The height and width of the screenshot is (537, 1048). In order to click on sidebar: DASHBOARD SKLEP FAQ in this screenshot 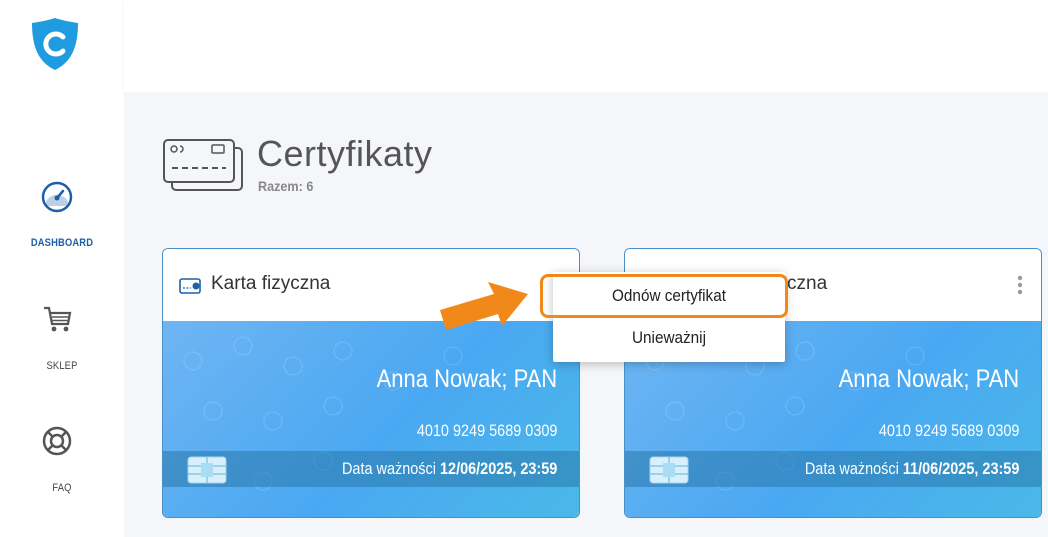, I will do `click(62, 268)`.